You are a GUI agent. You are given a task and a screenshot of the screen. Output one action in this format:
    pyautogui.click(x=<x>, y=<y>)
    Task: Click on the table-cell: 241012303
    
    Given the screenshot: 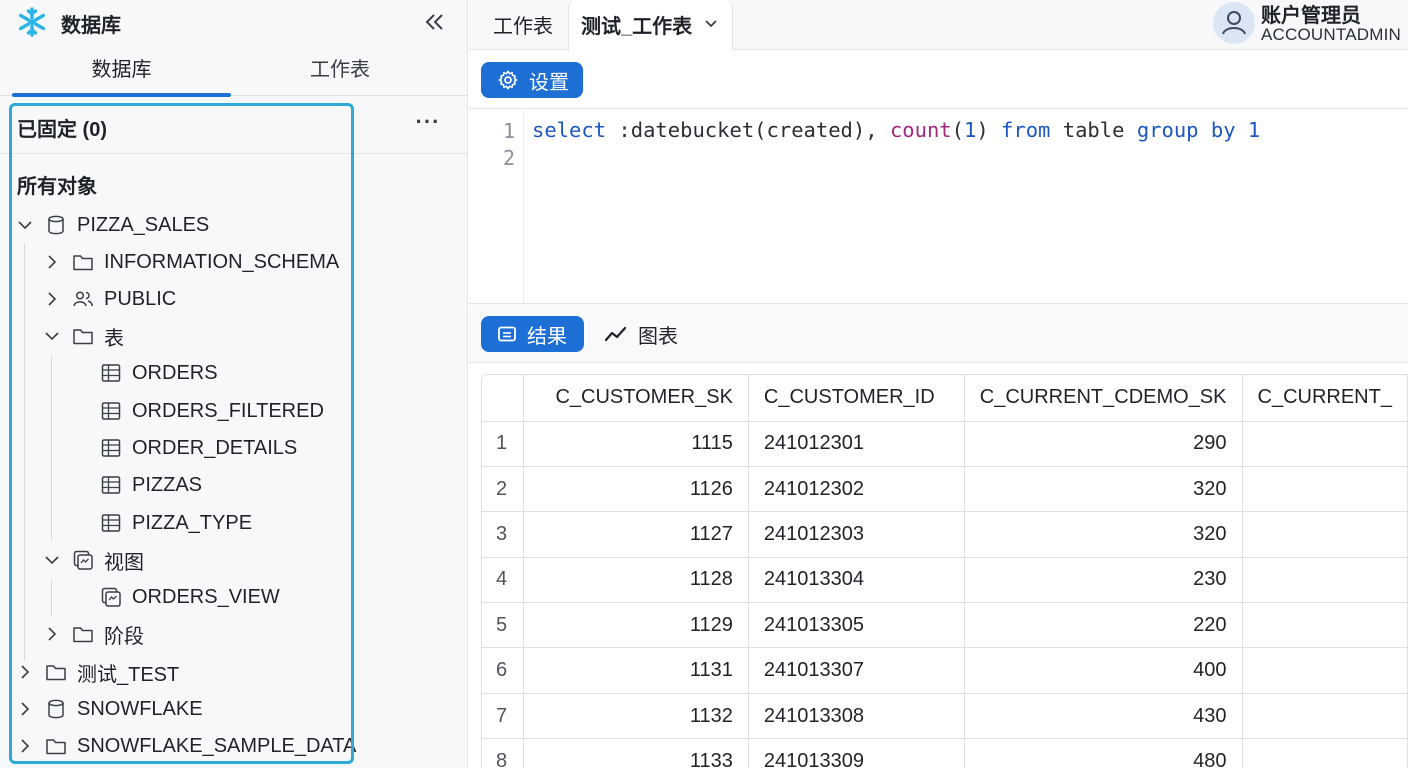 What is the action you would take?
    pyautogui.click(x=856, y=534)
    